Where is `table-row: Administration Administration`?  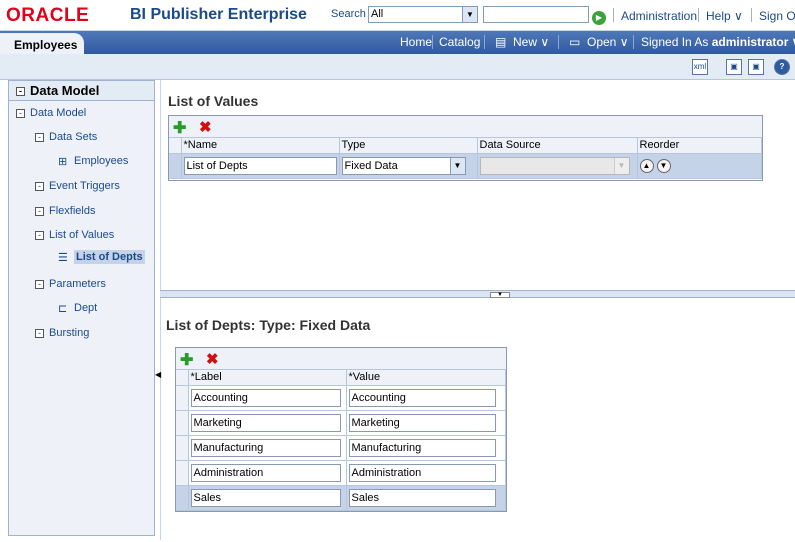
table-row: Administration Administration is located at coordinates (341, 473).